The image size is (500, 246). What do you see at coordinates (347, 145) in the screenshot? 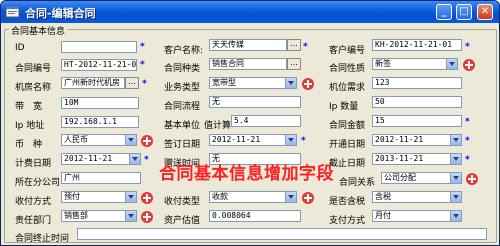
I see `open-date-label: 开通日期` at bounding box center [347, 145].